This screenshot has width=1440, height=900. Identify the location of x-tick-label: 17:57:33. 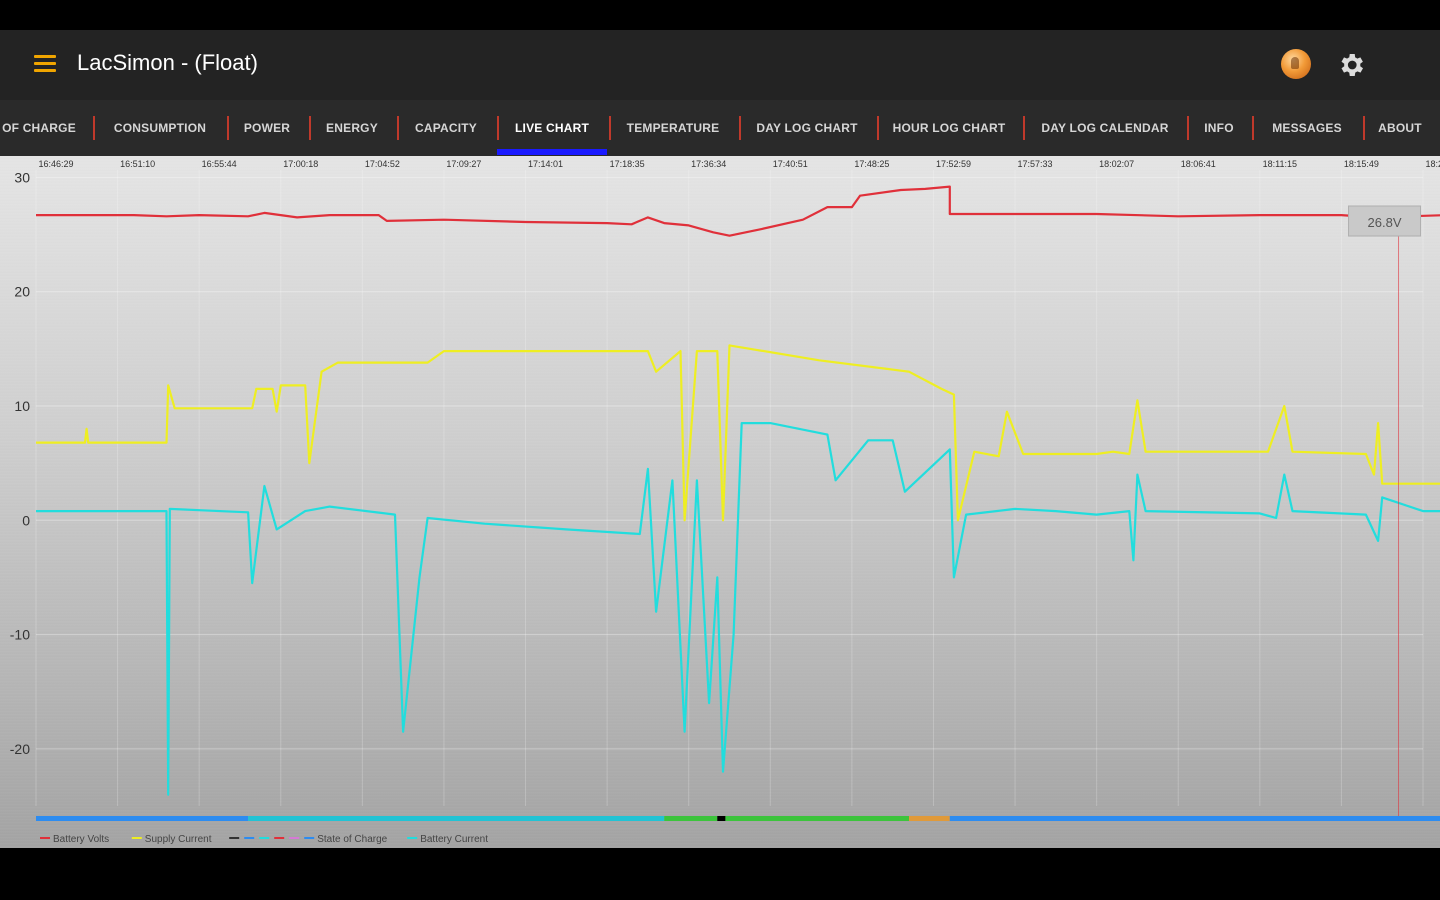
(1035, 164).